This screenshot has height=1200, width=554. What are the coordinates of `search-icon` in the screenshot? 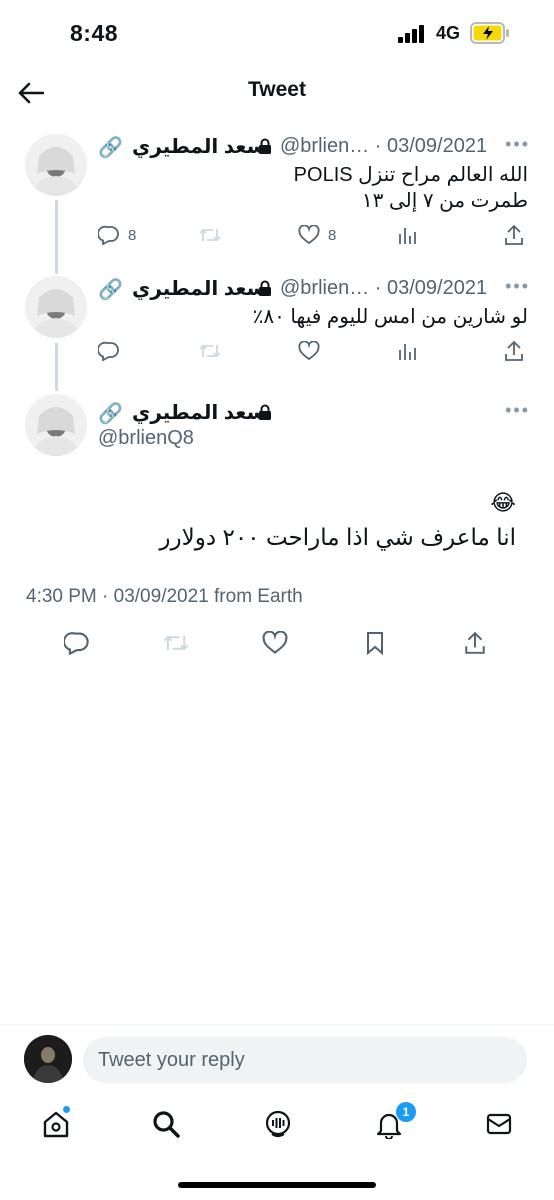 It's located at (166, 1124).